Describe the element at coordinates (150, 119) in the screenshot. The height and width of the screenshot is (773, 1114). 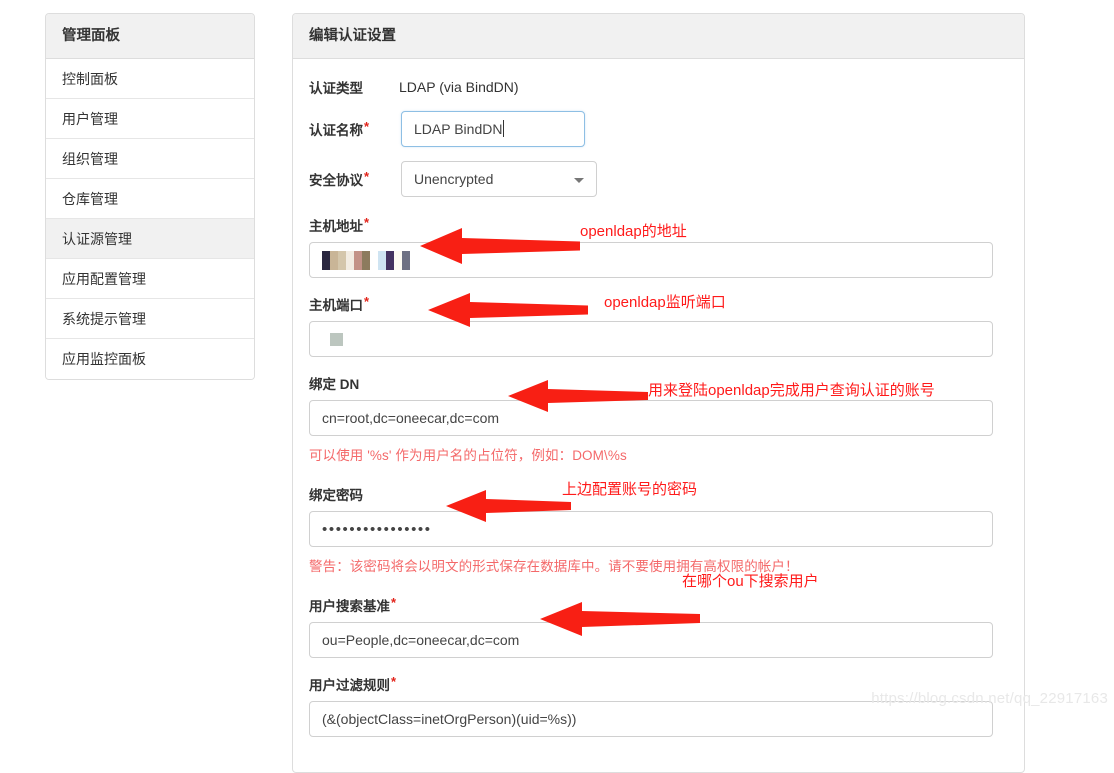
I see `sidebar-item-user-management: 用户管理` at that location.